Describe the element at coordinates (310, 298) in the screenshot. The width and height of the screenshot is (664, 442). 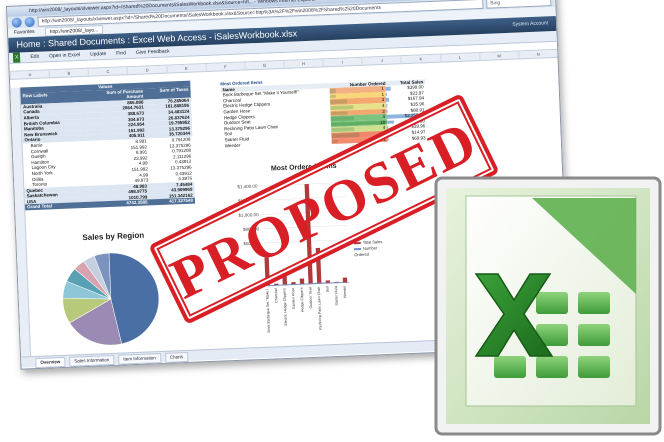
I see `x-tick-label: Outdoor Seat` at that location.